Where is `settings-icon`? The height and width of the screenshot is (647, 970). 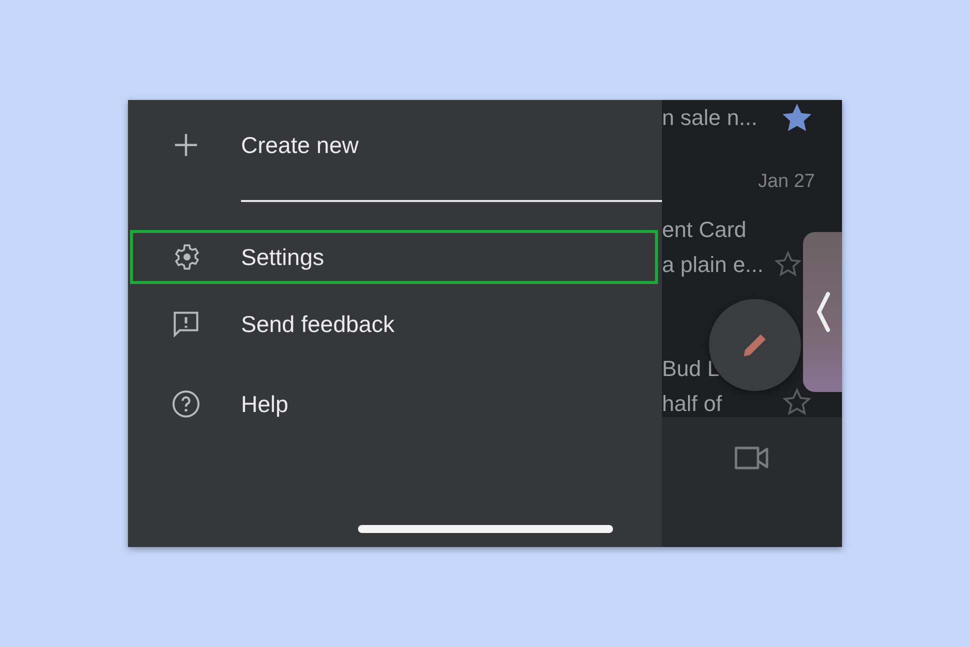 settings-icon is located at coordinates (187, 257).